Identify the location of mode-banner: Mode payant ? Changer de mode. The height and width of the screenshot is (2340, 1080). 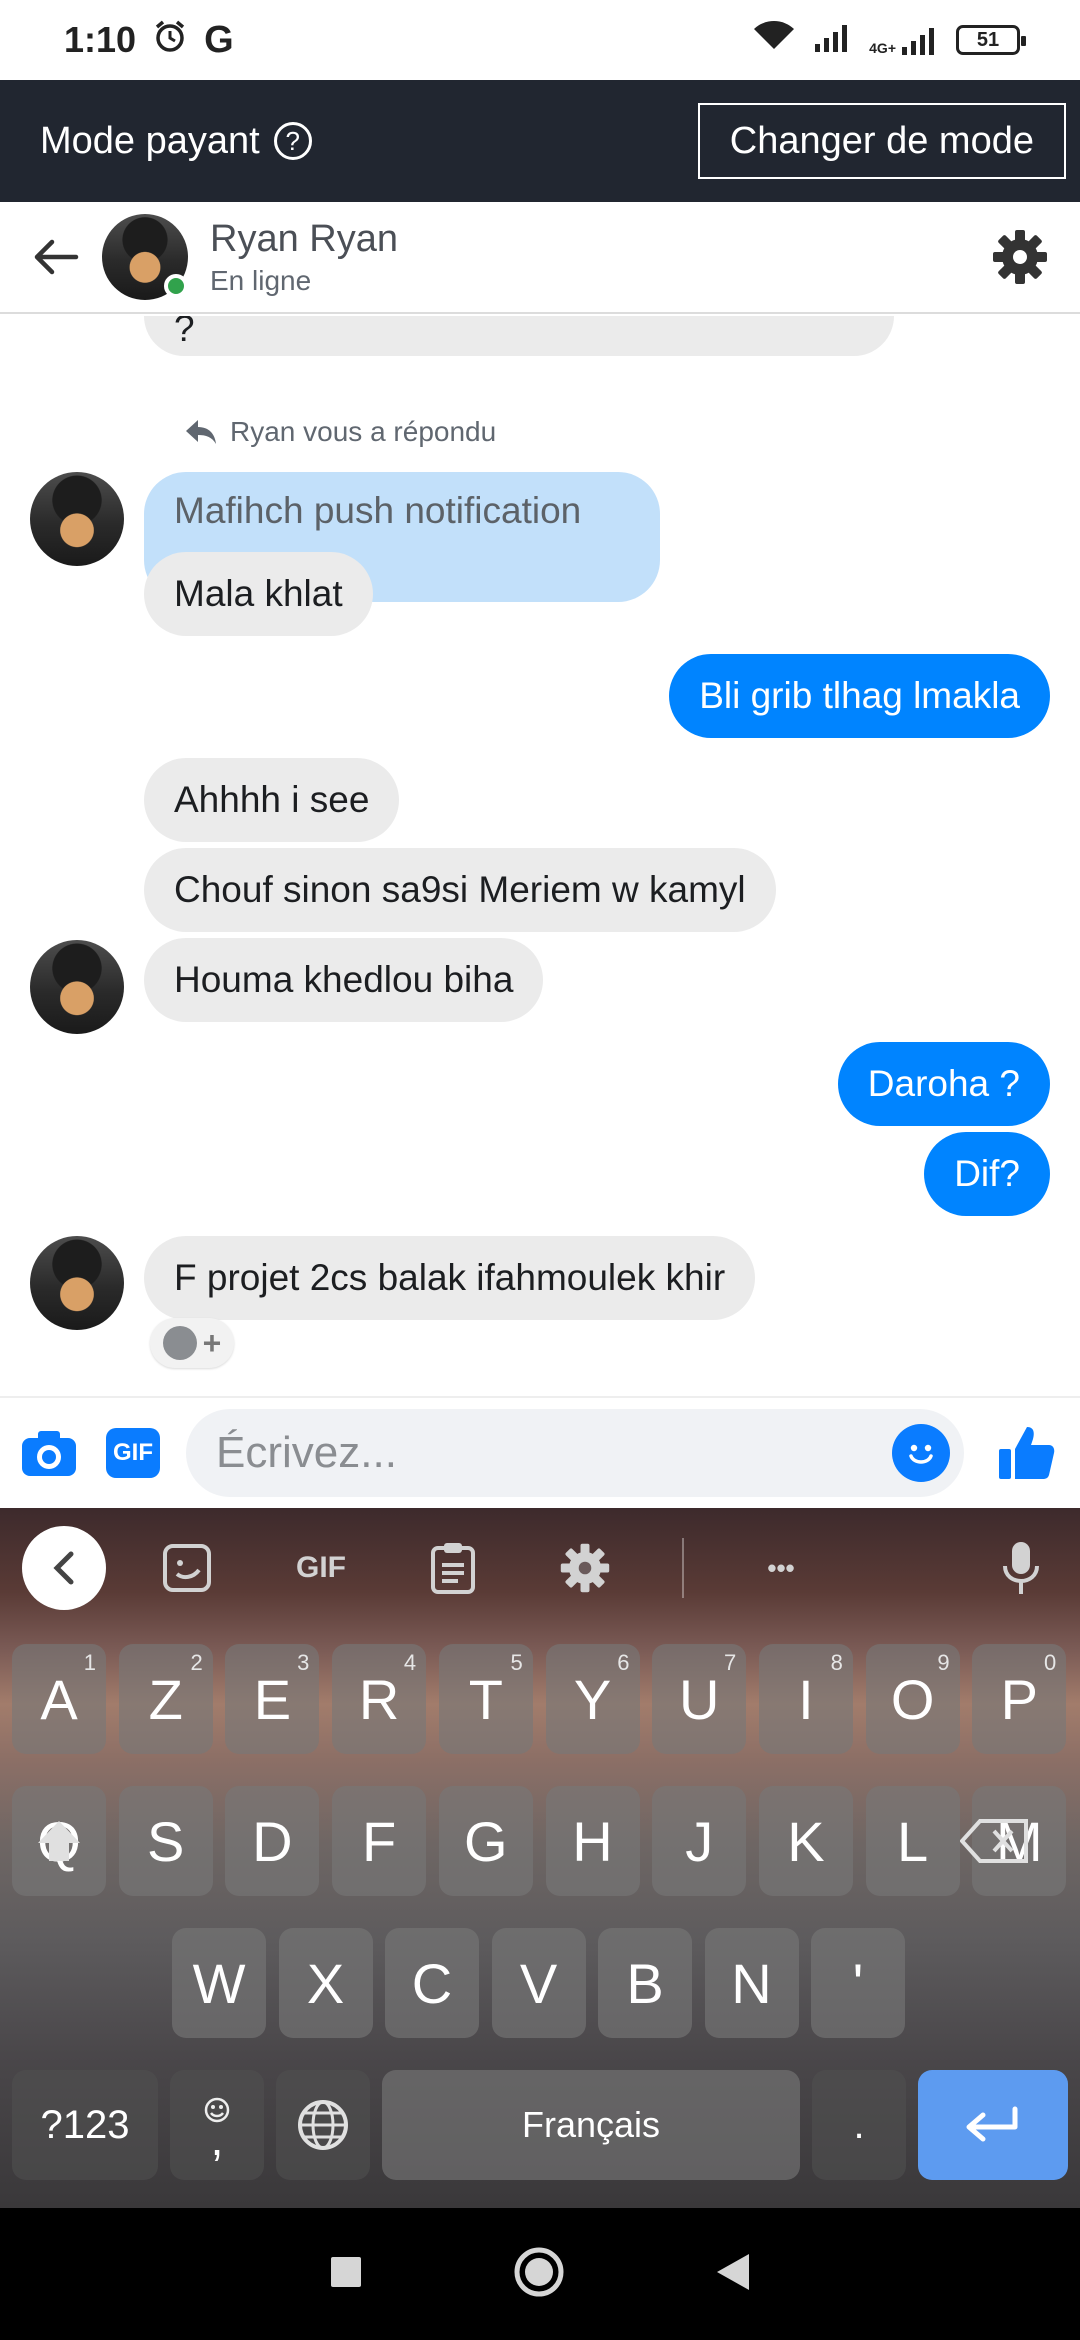
(540, 141).